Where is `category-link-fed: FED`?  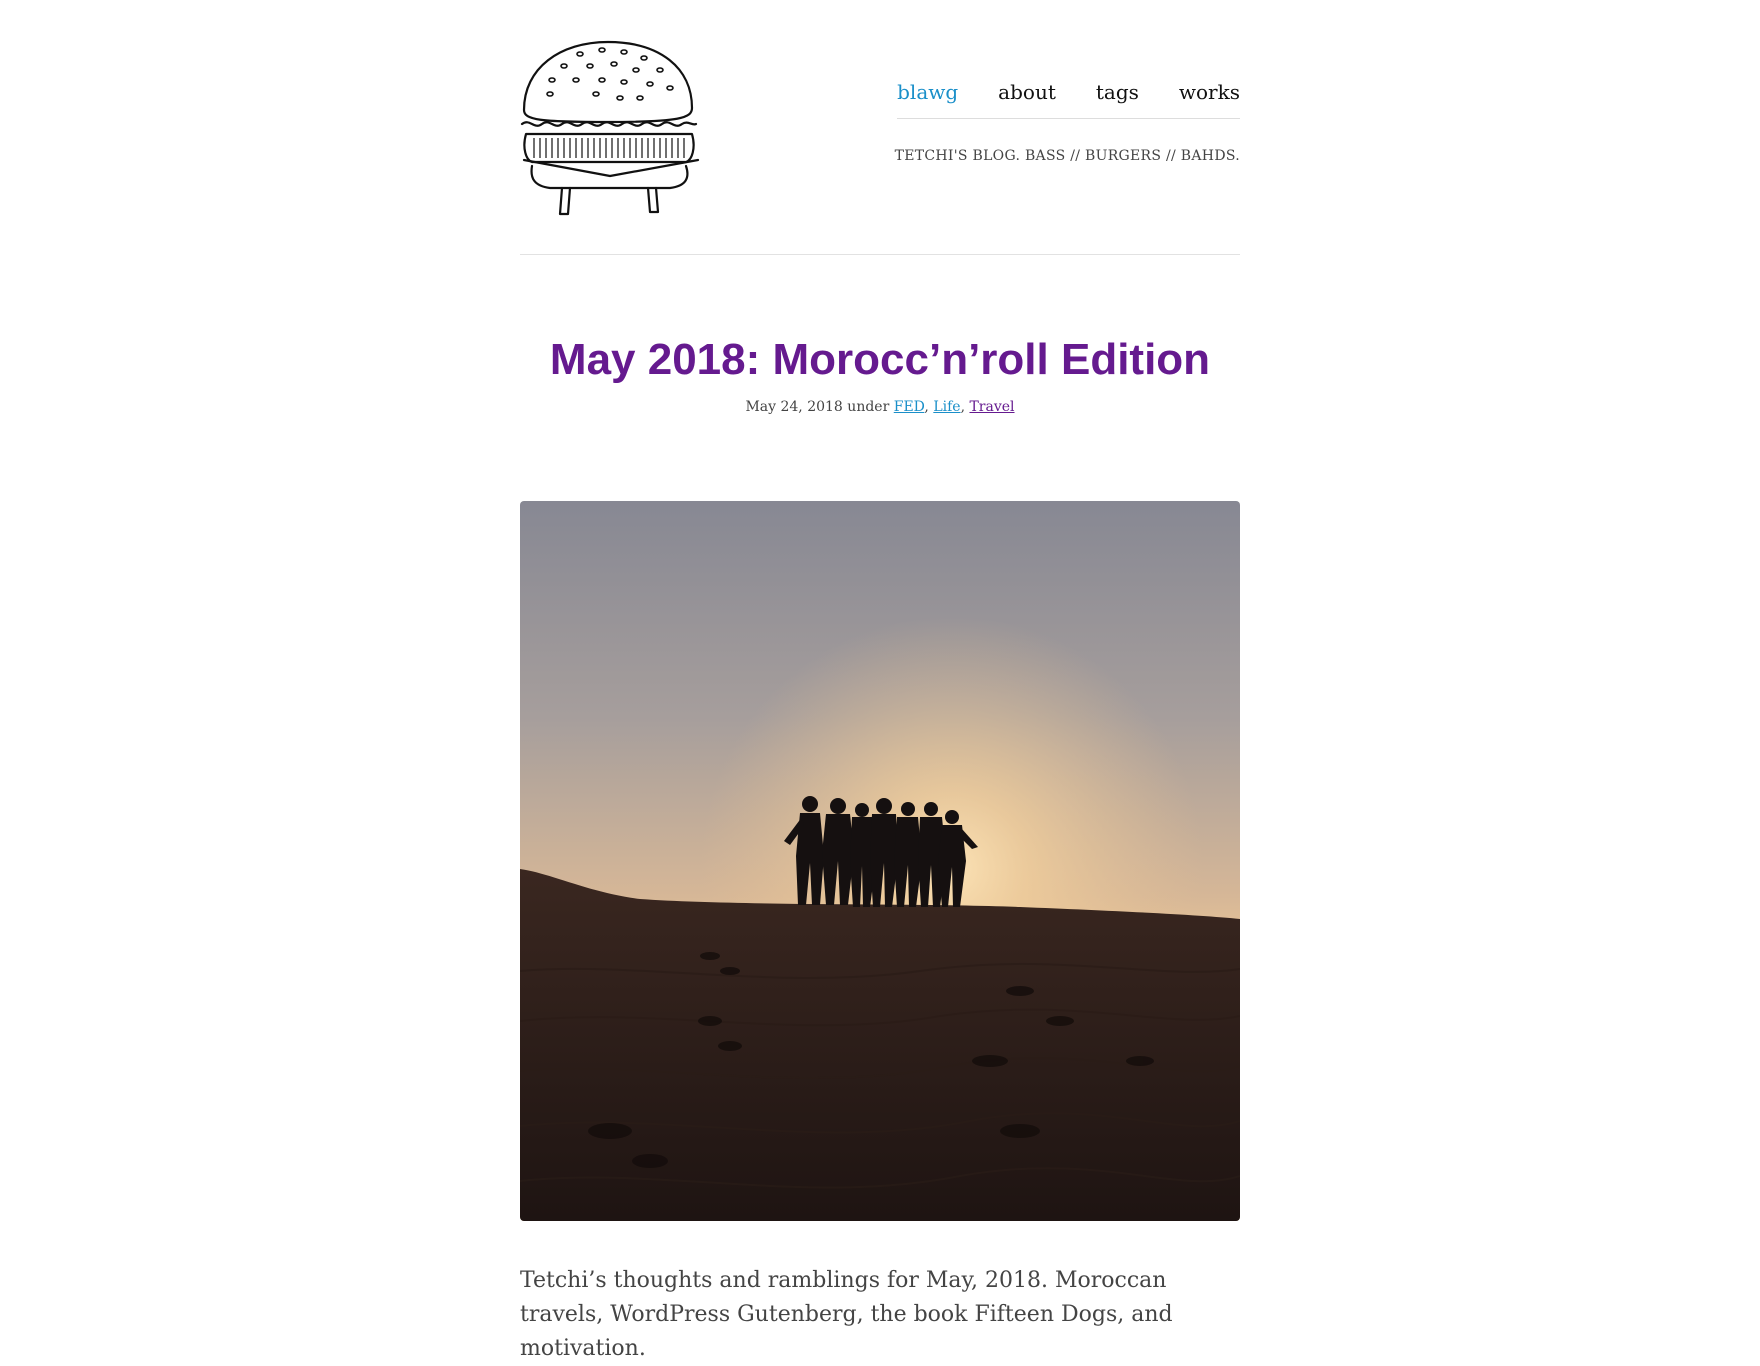
category-link-fed: FED is located at coordinates (909, 407).